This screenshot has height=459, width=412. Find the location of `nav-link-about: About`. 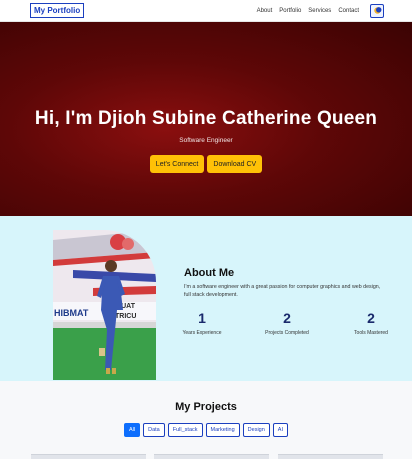

nav-link-about: About is located at coordinates (265, 11).